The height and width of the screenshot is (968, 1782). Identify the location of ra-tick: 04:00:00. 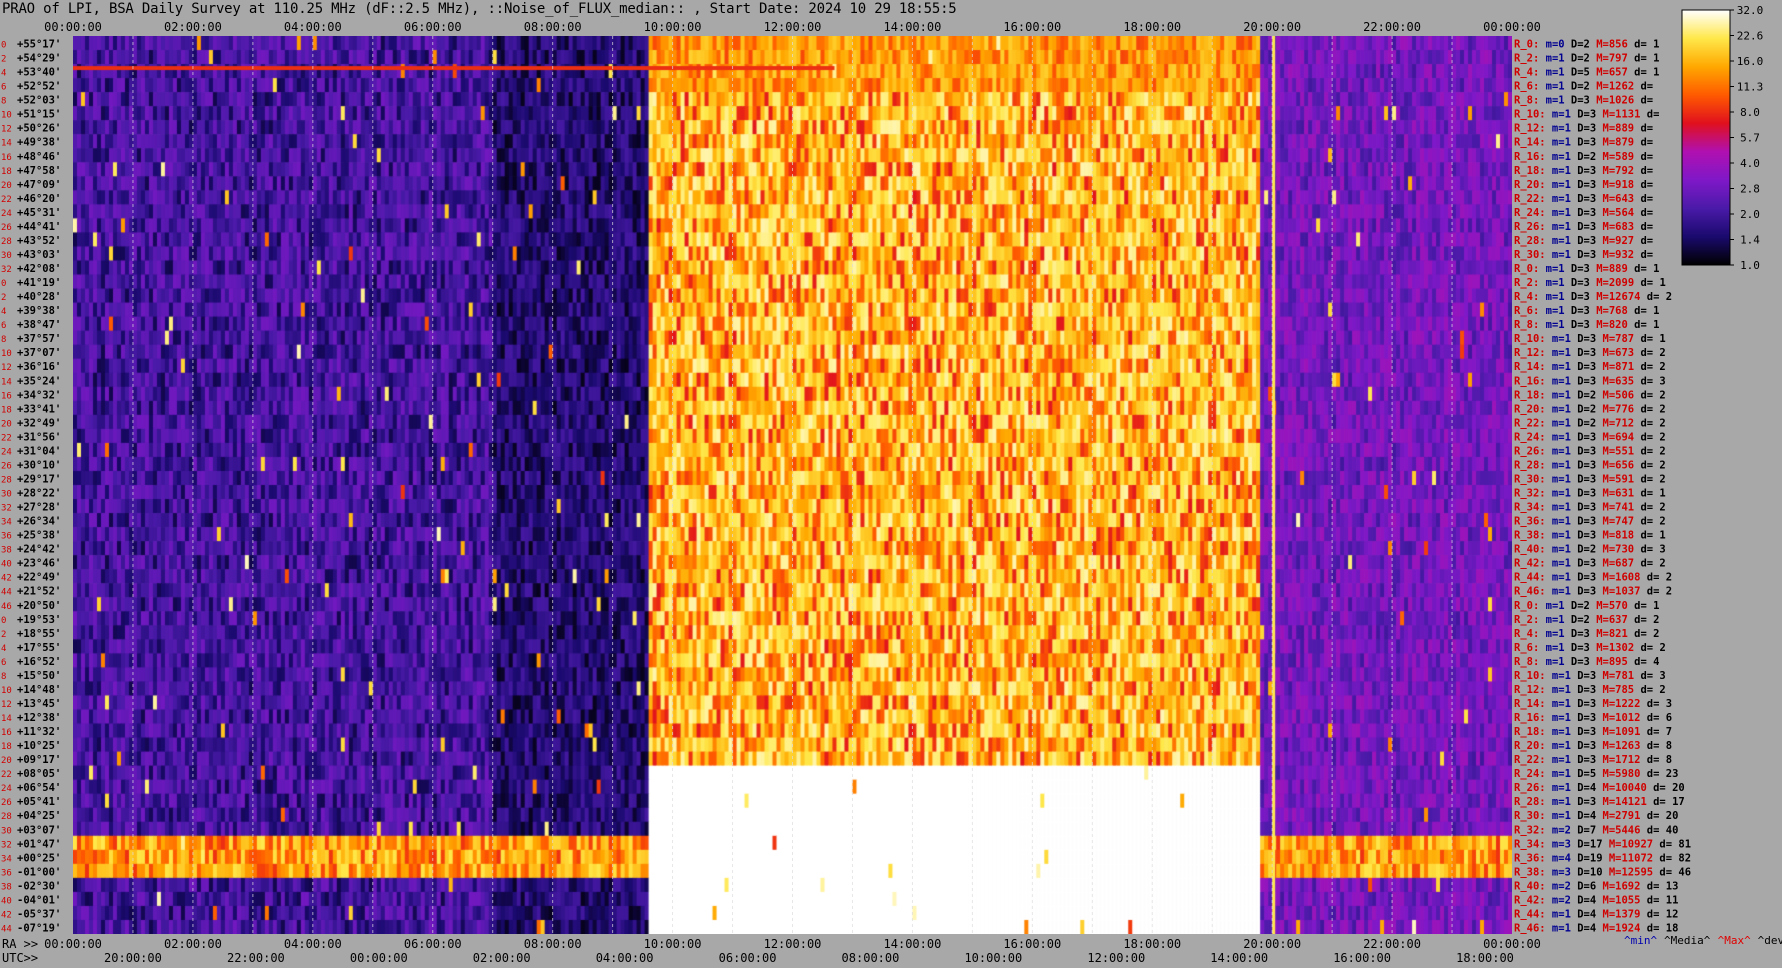
(313, 944).